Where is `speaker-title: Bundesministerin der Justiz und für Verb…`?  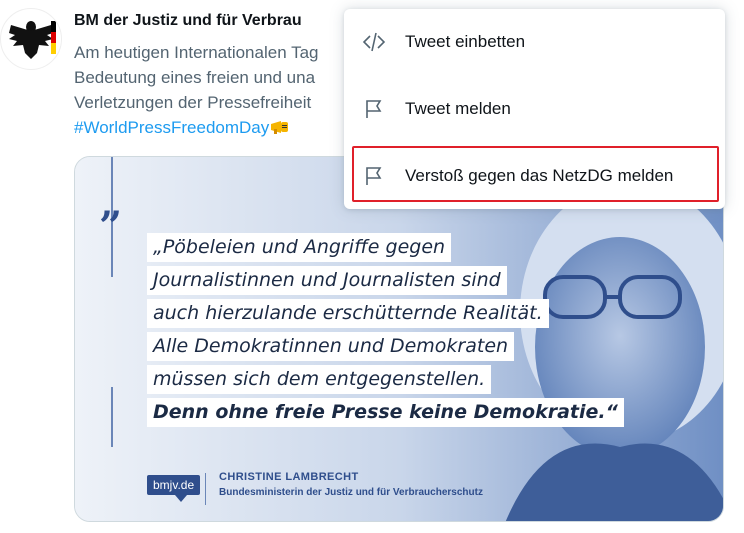 speaker-title: Bundesministerin der Justiz und für Verb… is located at coordinates (351, 492).